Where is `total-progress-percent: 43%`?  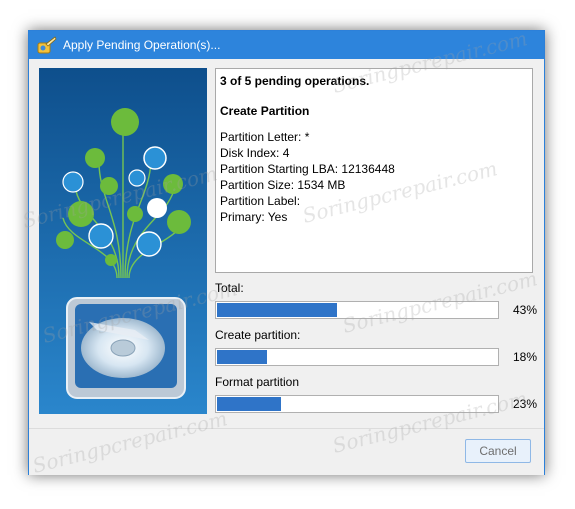
total-progress-percent: 43% is located at coordinates (524, 310).